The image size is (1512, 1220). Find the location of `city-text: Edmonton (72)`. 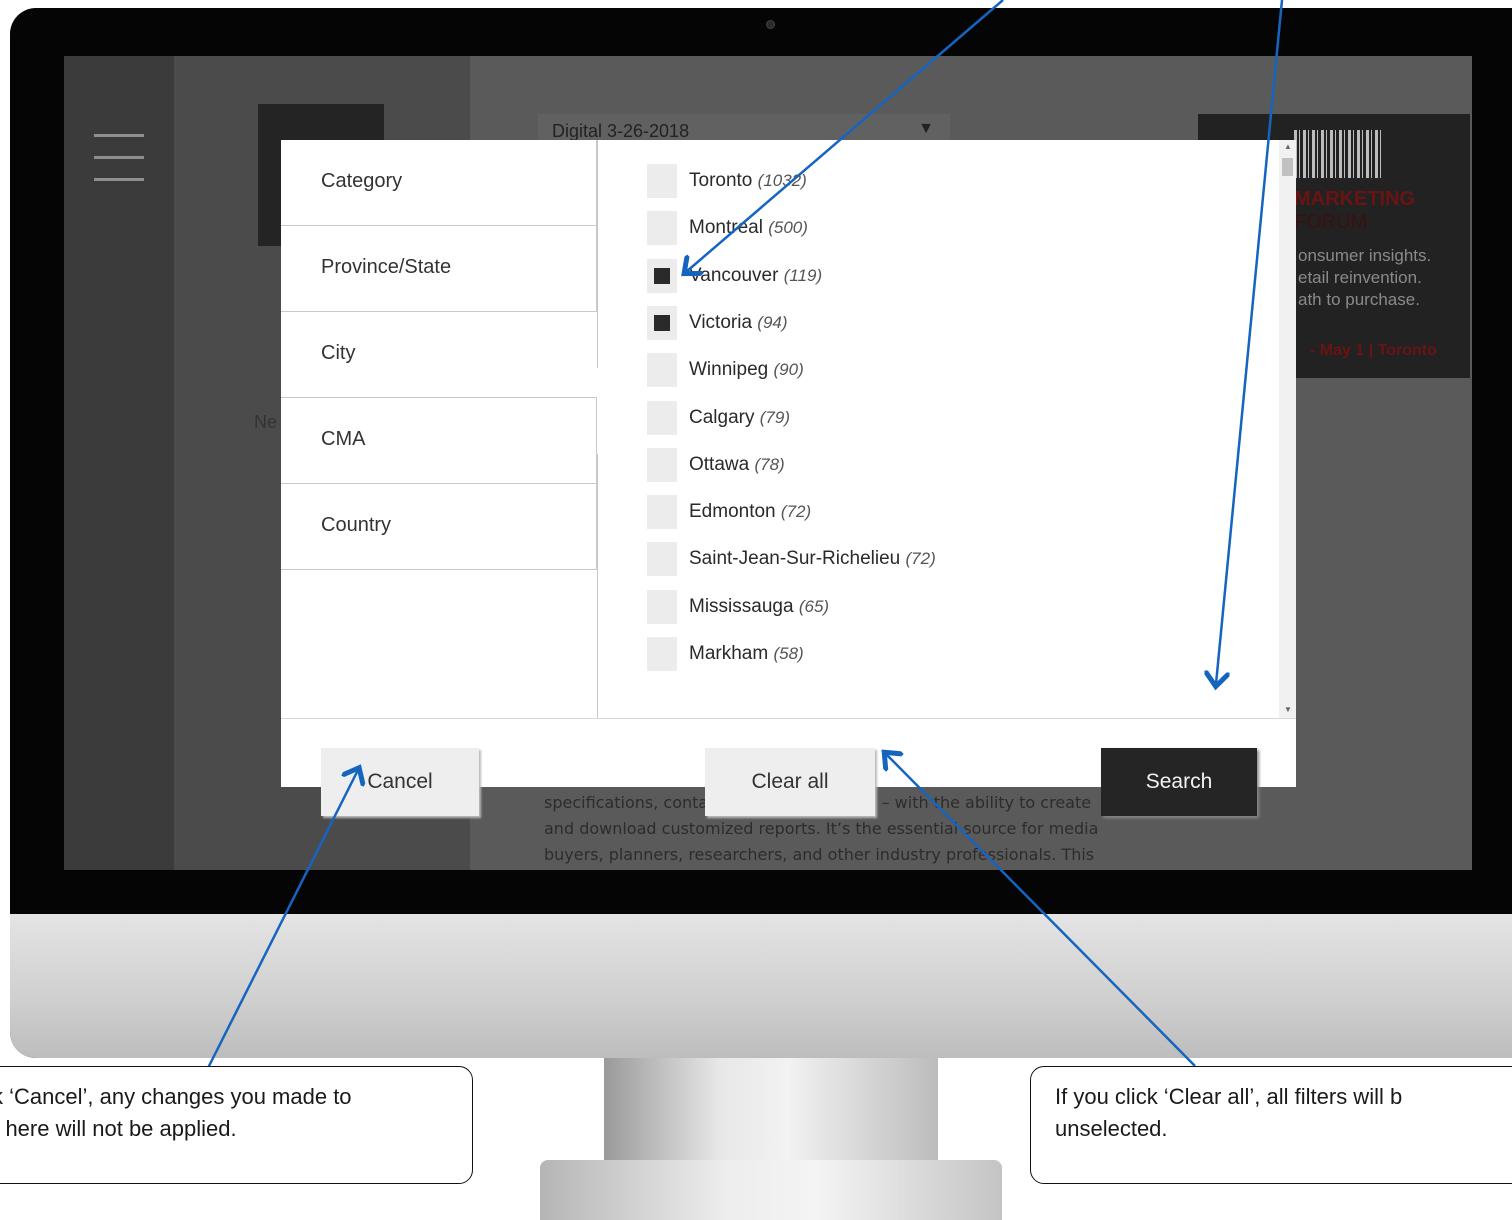

city-text: Edmonton (72) is located at coordinates (750, 512).